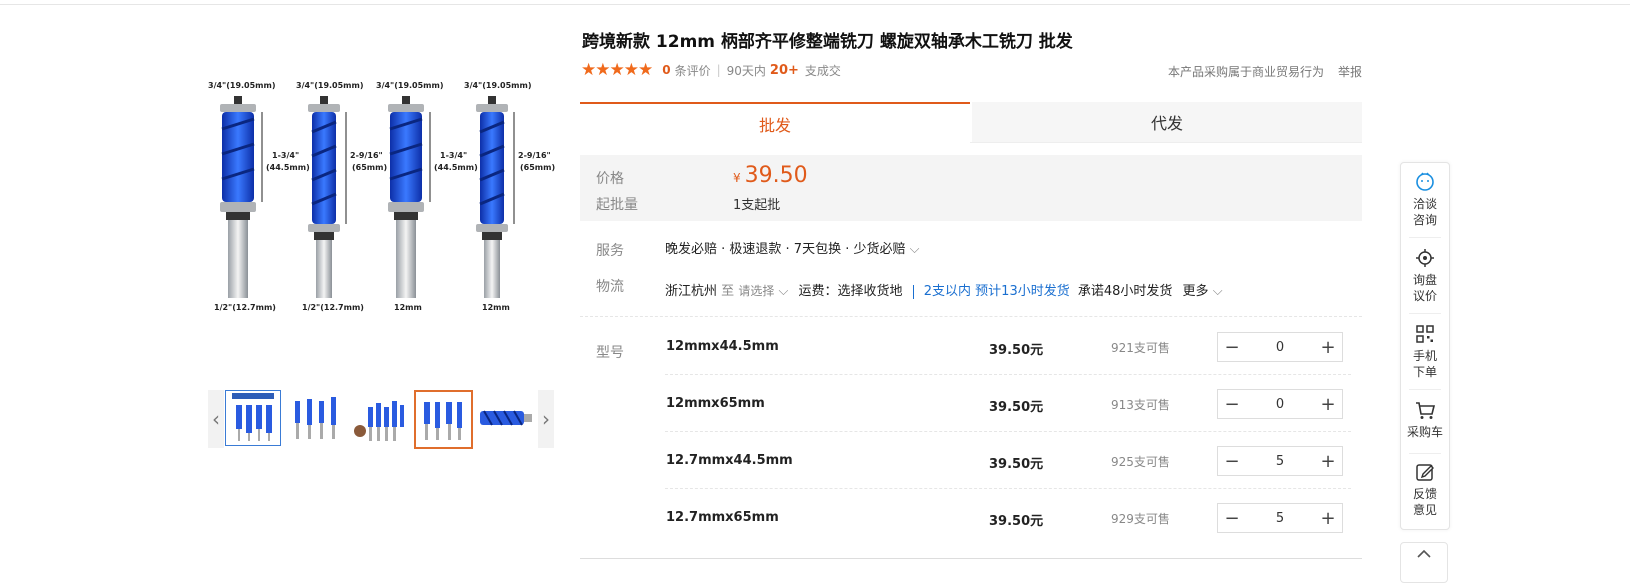  I want to click on sku-stock: 921支可售, so click(1140, 348).